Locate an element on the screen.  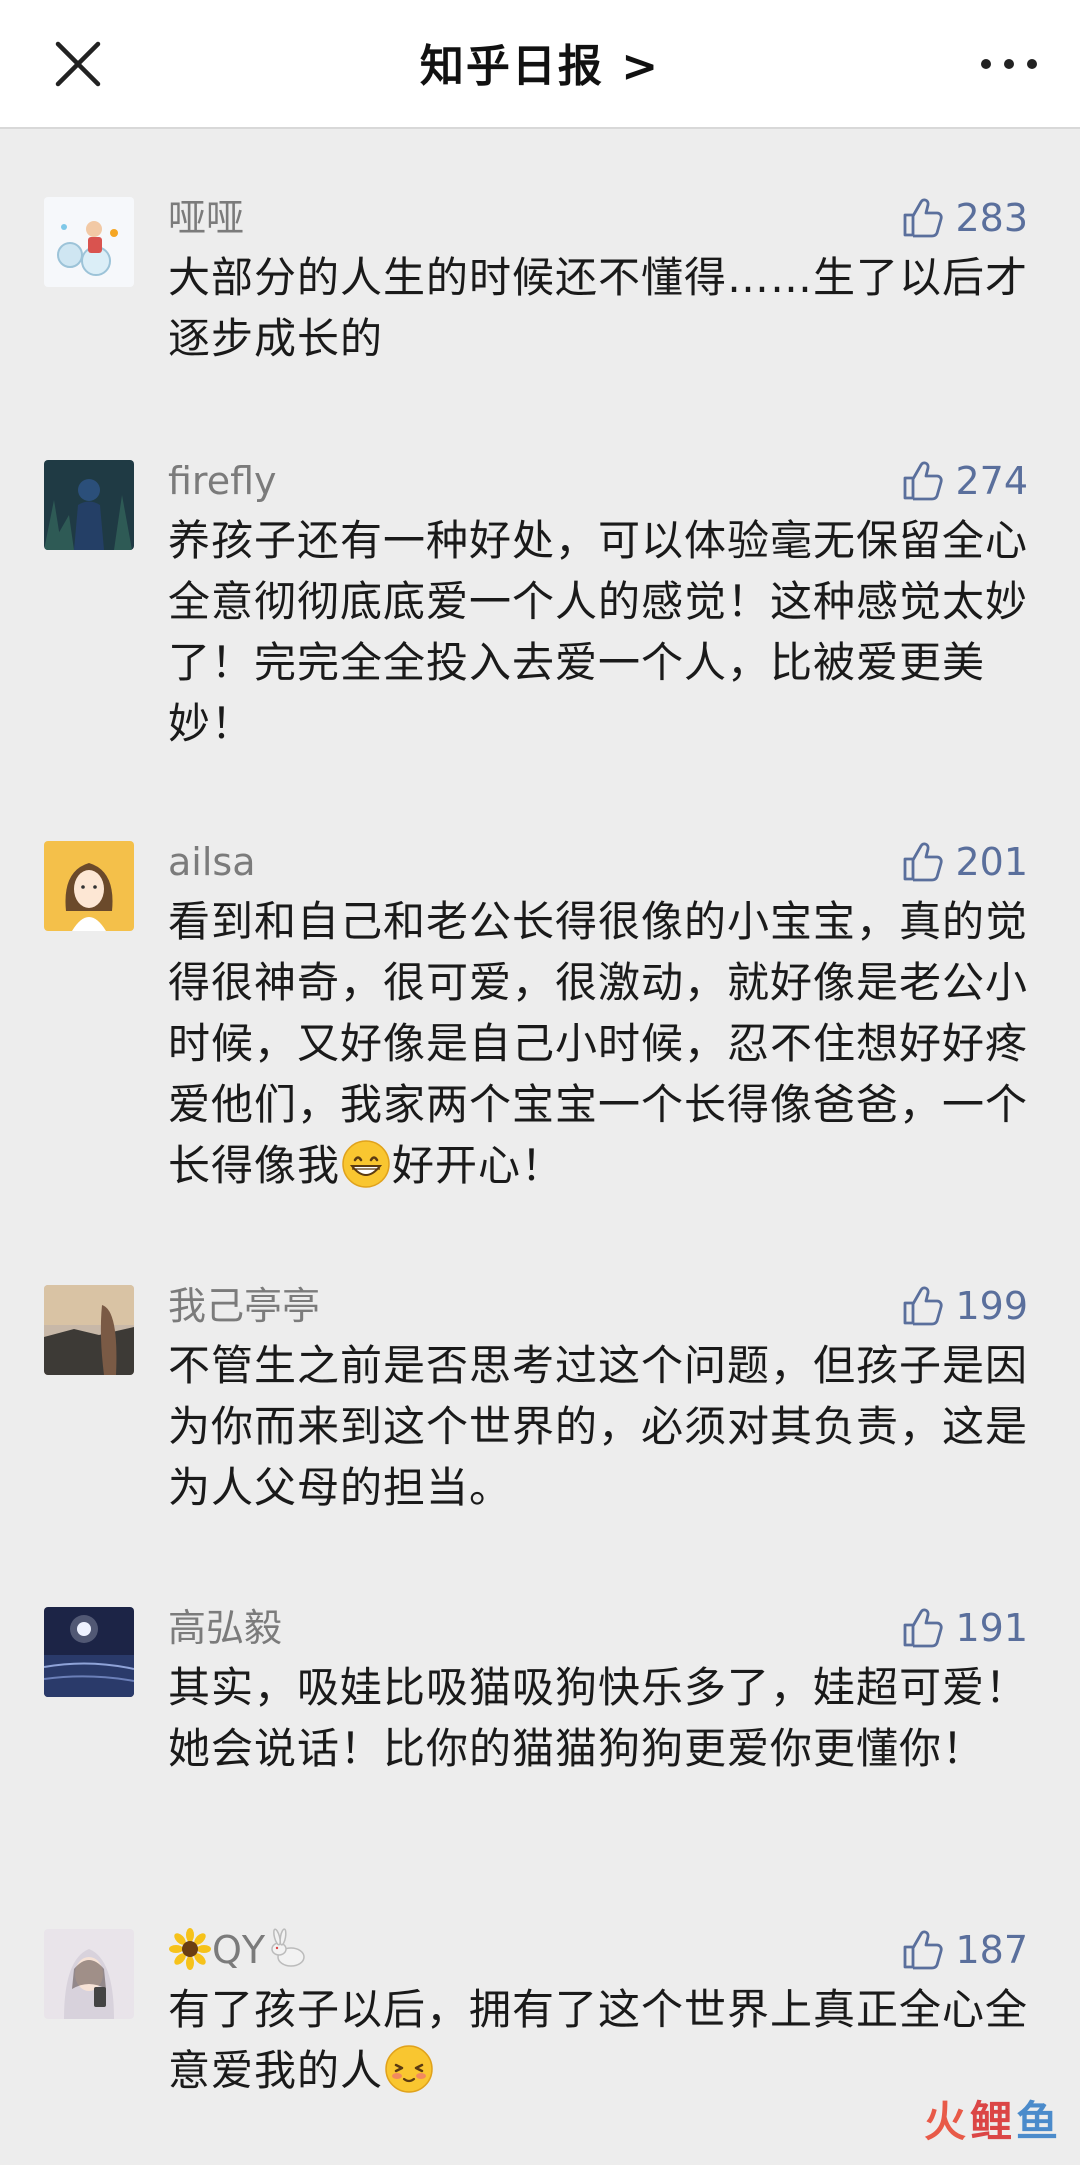
comment-author: 我己亭亭 is located at coordinates (244, 1306).